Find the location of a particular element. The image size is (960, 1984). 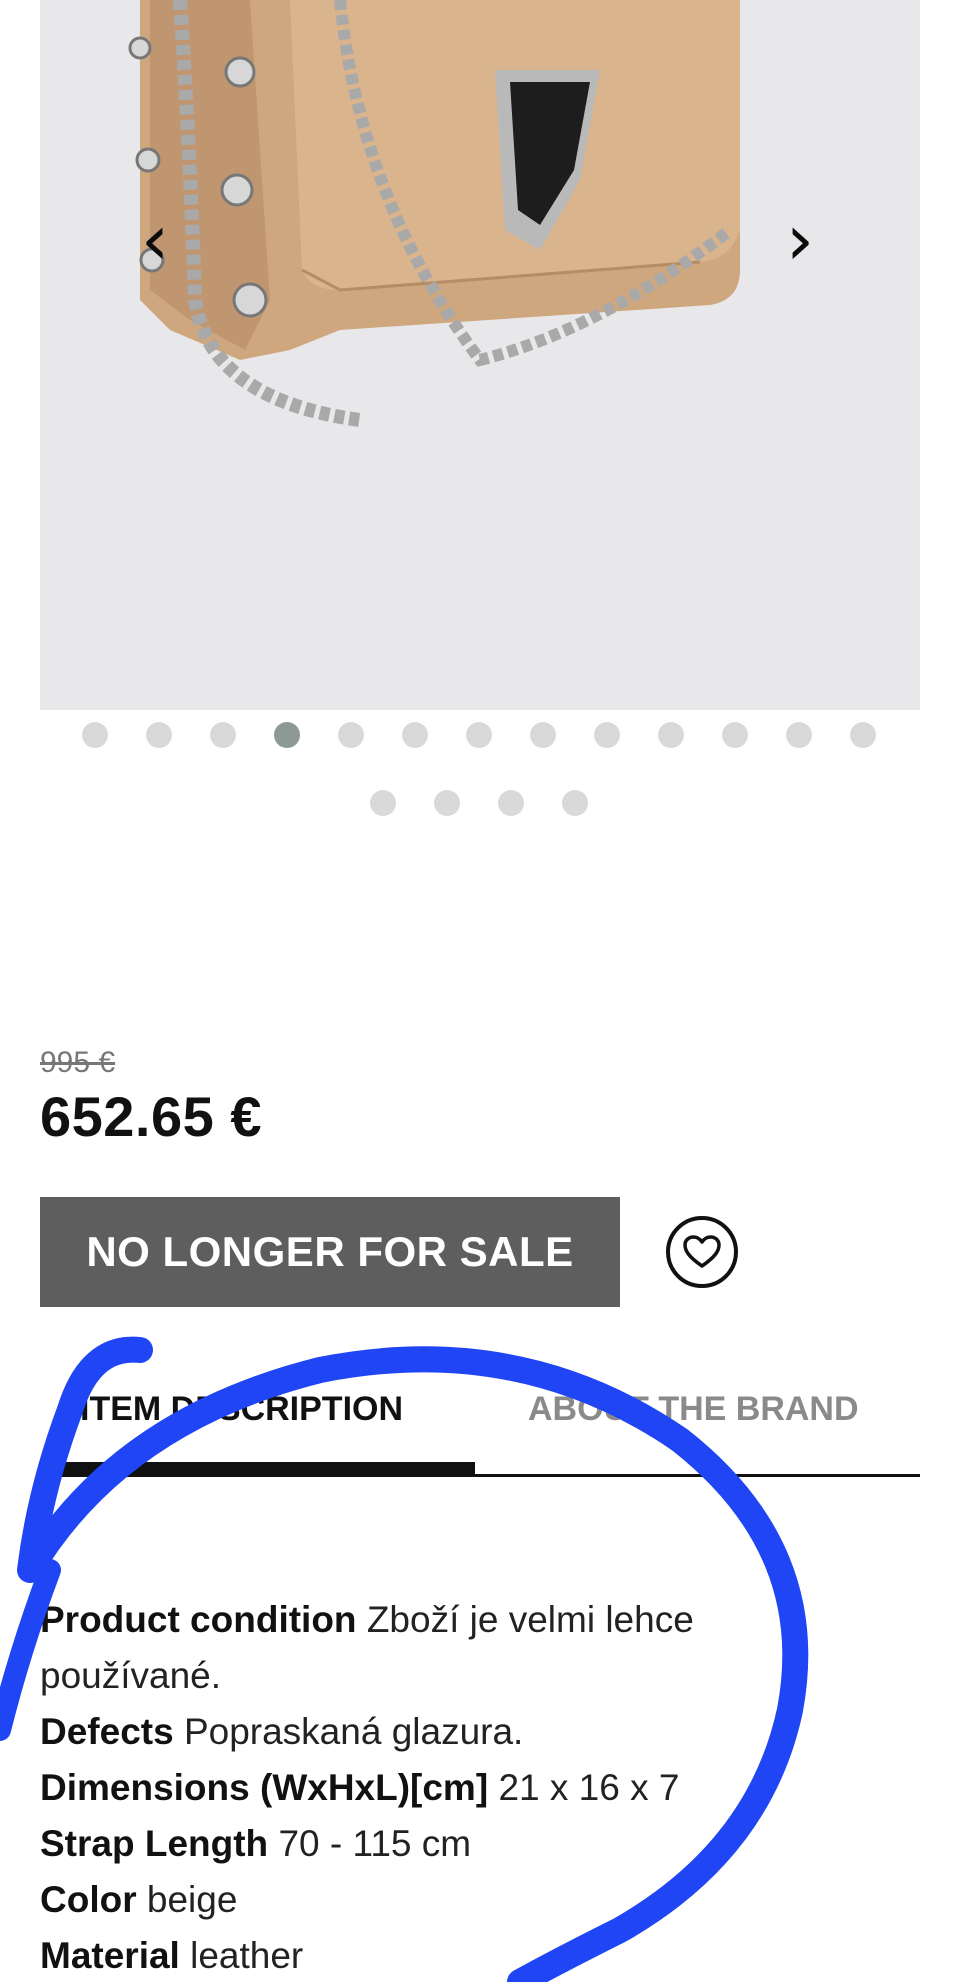

detail-label: Dimensions (WxHxL)[cm] is located at coordinates (269, 1787).